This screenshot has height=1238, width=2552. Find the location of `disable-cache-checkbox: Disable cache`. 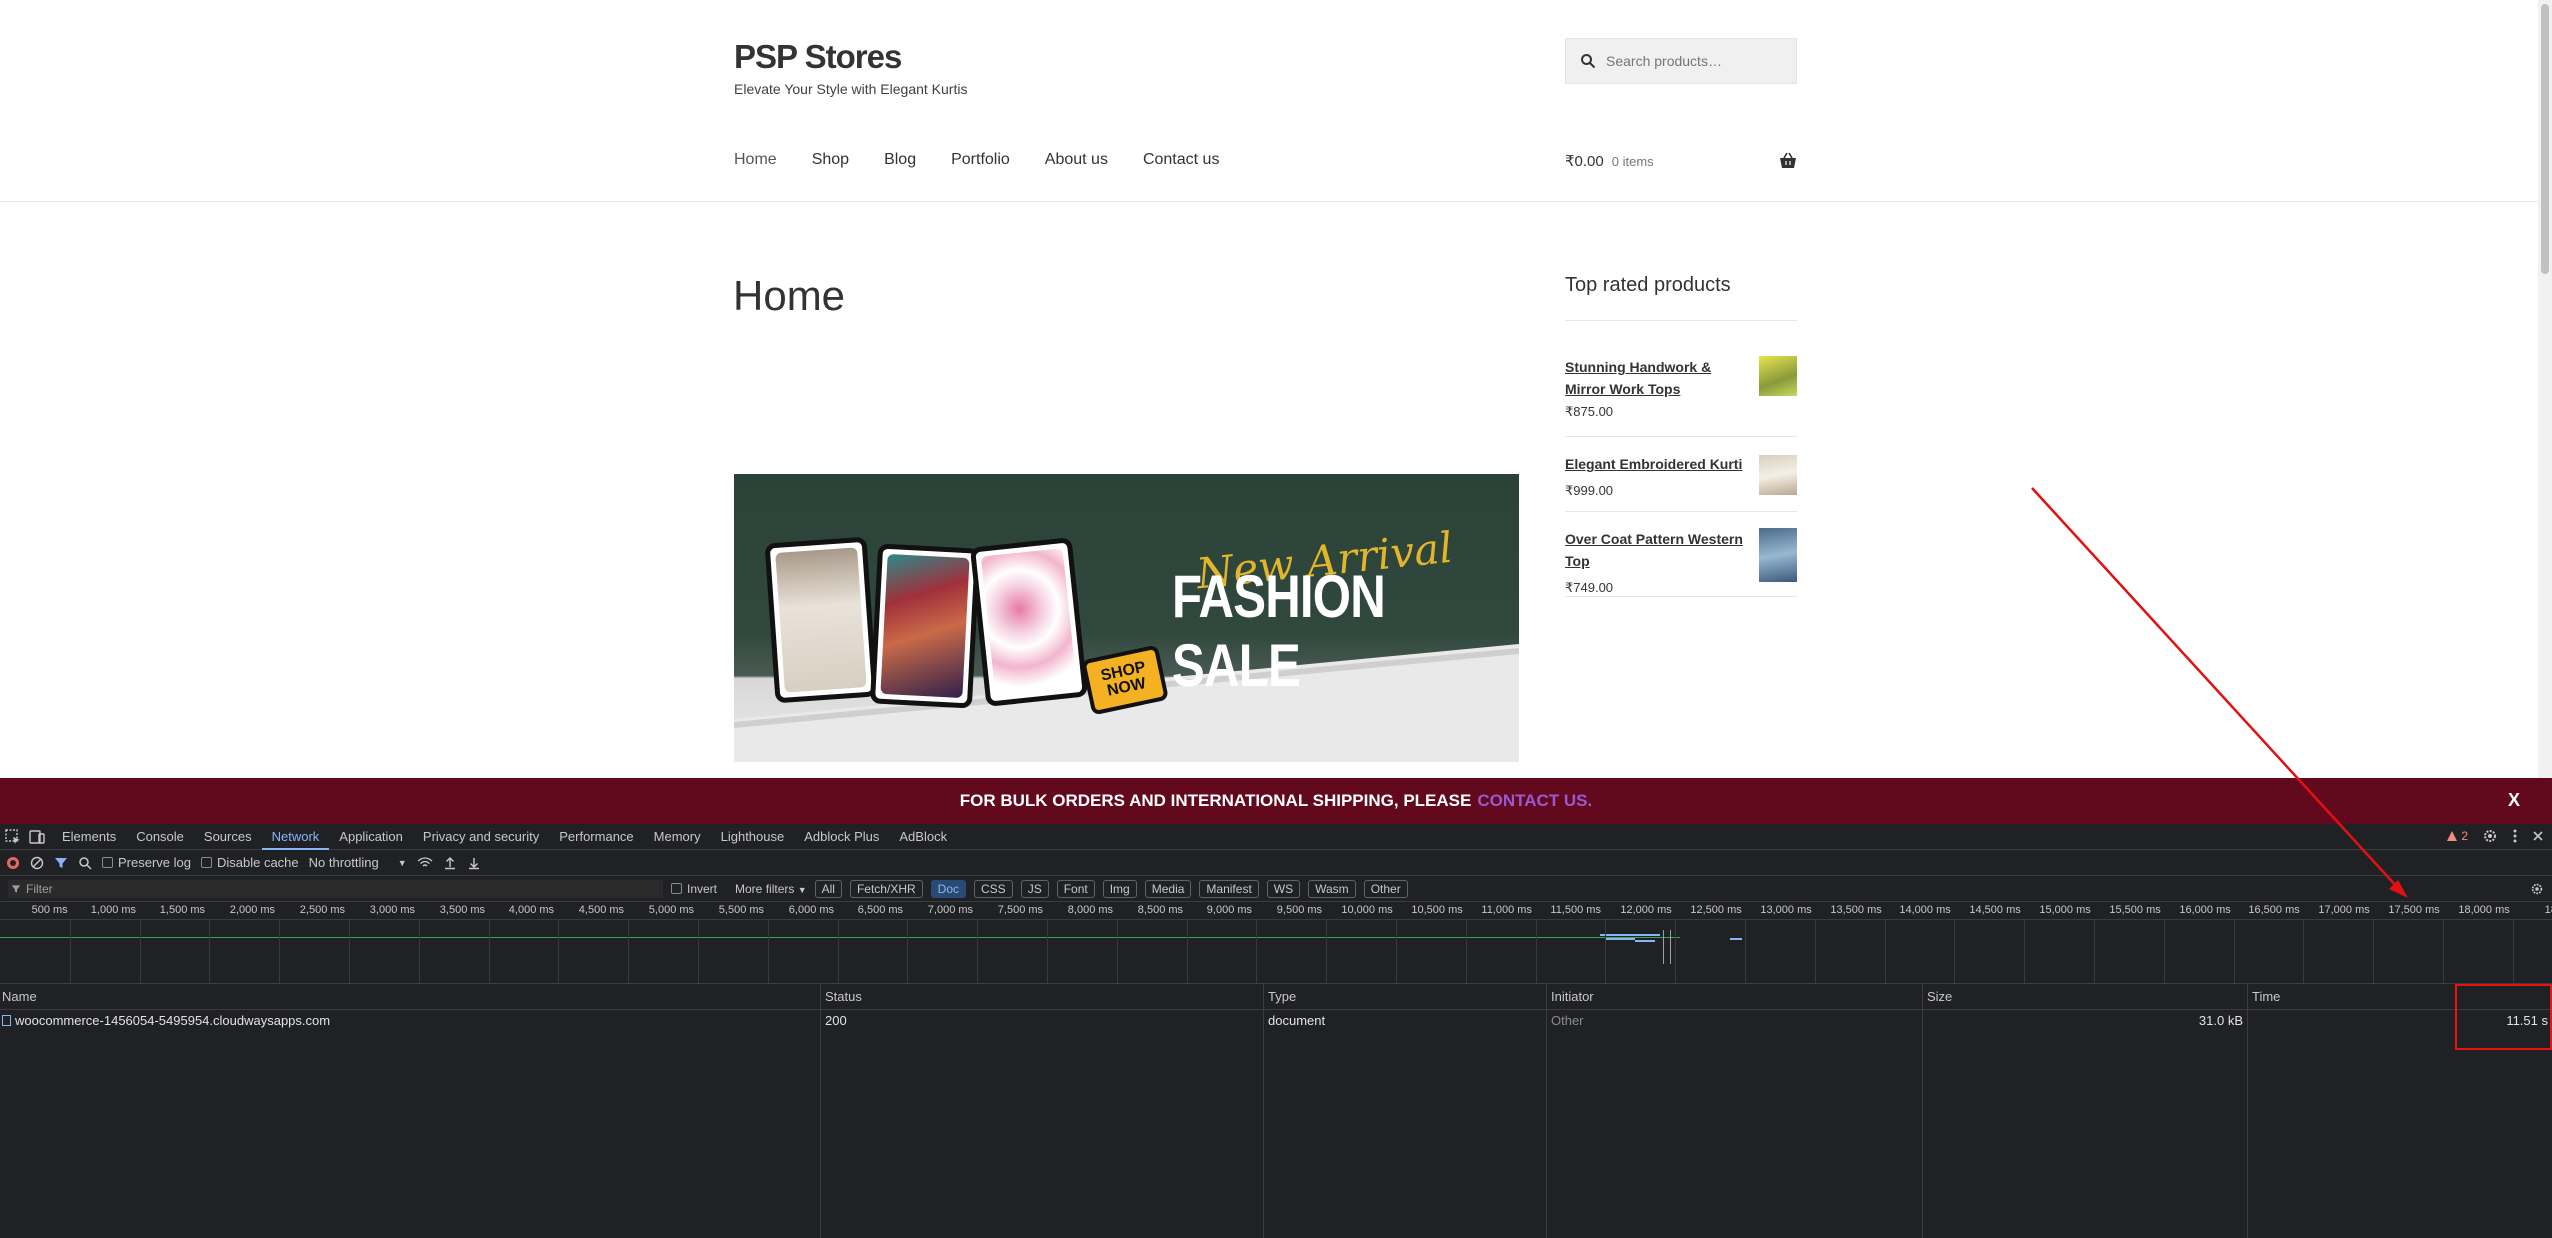

disable-cache-checkbox: Disable cache is located at coordinates (249, 862).